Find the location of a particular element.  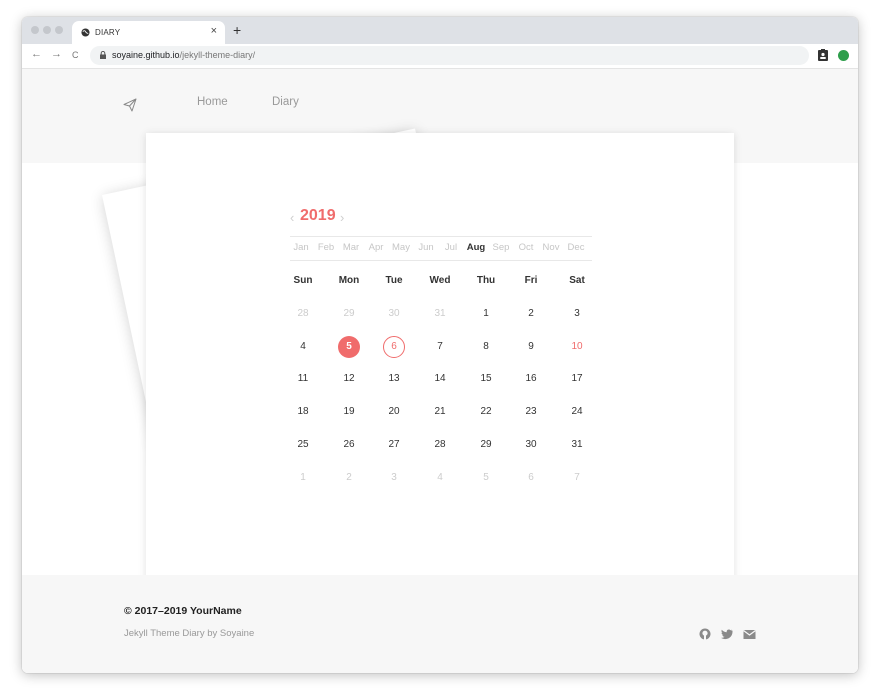

tab-title: DIARY is located at coordinates (108, 32).